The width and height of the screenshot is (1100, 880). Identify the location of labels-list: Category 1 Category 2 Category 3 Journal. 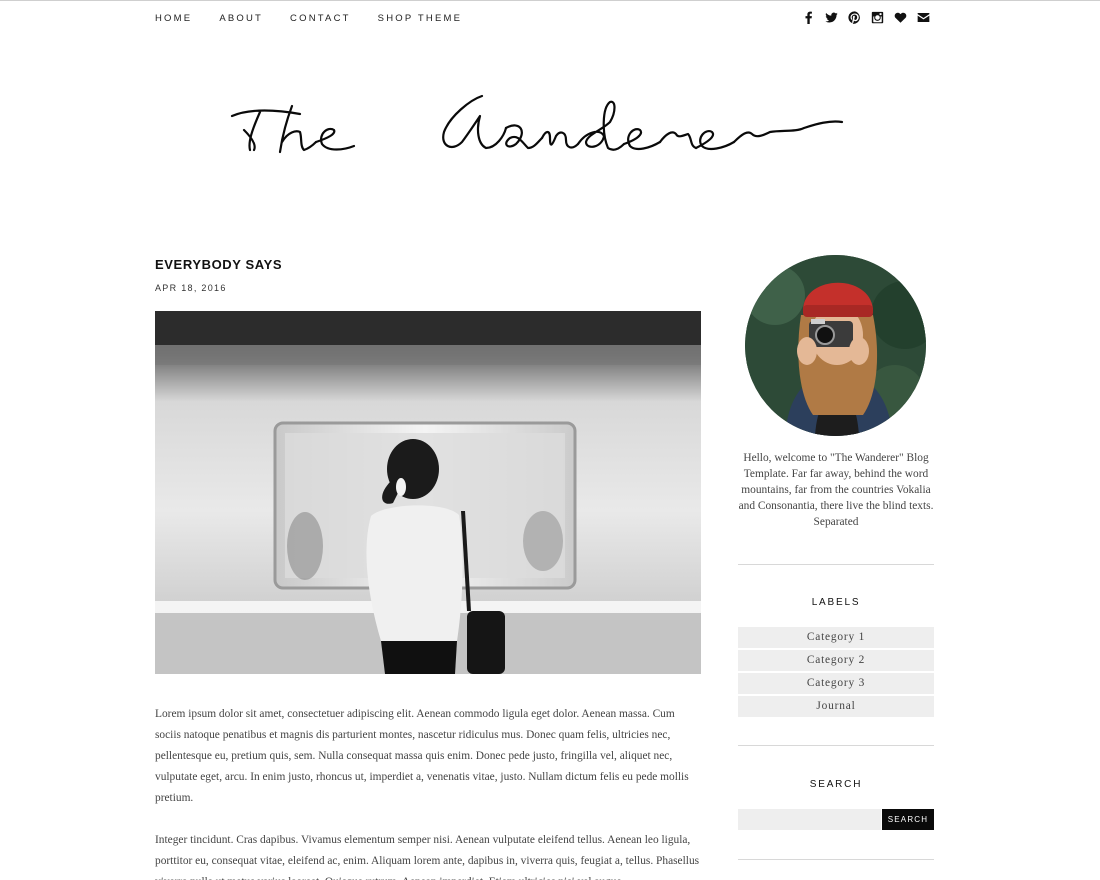
(836, 673).